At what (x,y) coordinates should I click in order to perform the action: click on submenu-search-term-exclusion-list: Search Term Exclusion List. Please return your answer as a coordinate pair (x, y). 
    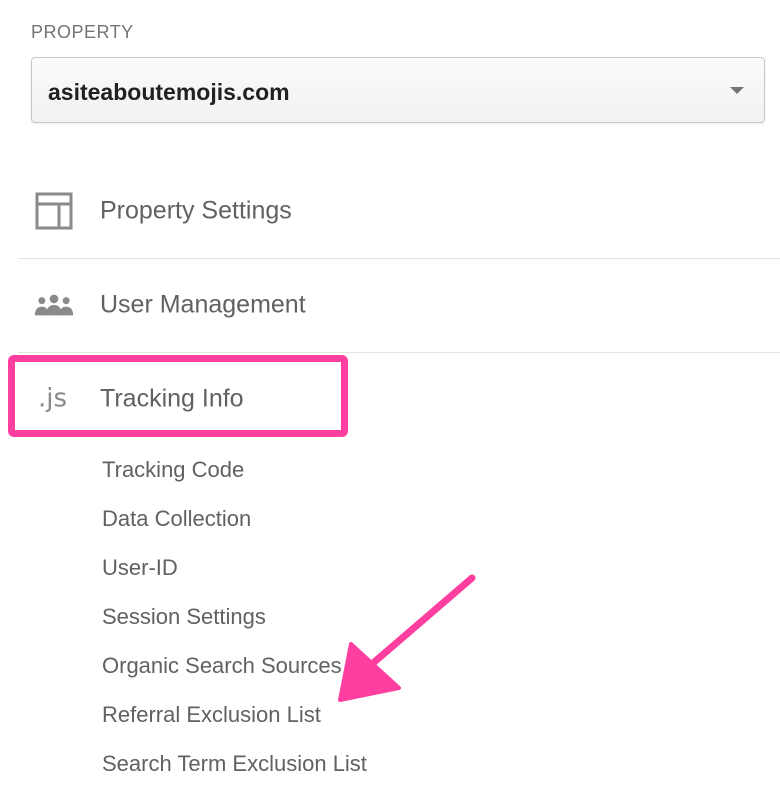
    Looking at the image, I should click on (234, 766).